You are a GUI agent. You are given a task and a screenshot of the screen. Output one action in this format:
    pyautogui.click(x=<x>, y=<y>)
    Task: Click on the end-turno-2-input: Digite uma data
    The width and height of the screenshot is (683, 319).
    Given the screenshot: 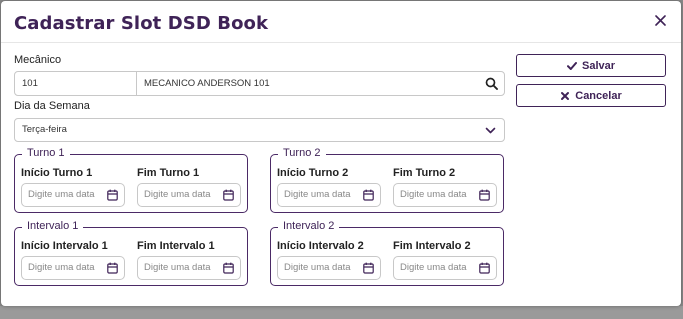 What is the action you would take?
    pyautogui.click(x=445, y=195)
    